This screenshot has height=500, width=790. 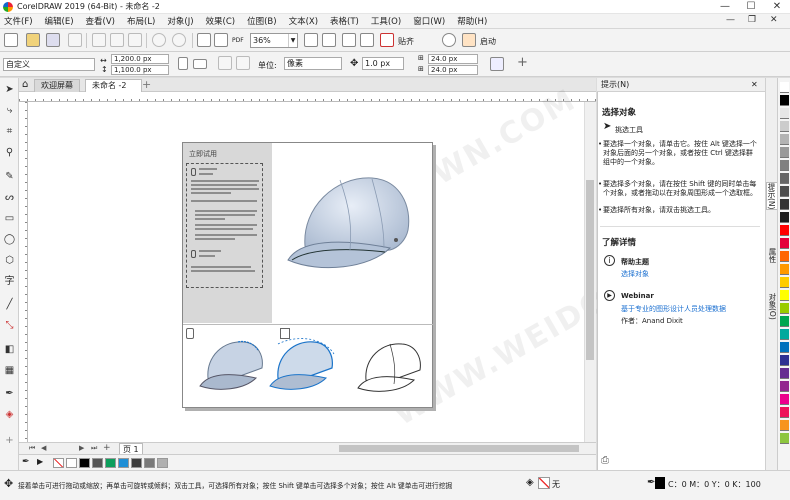 I want to click on add-page-button: +, so click(x=522, y=62).